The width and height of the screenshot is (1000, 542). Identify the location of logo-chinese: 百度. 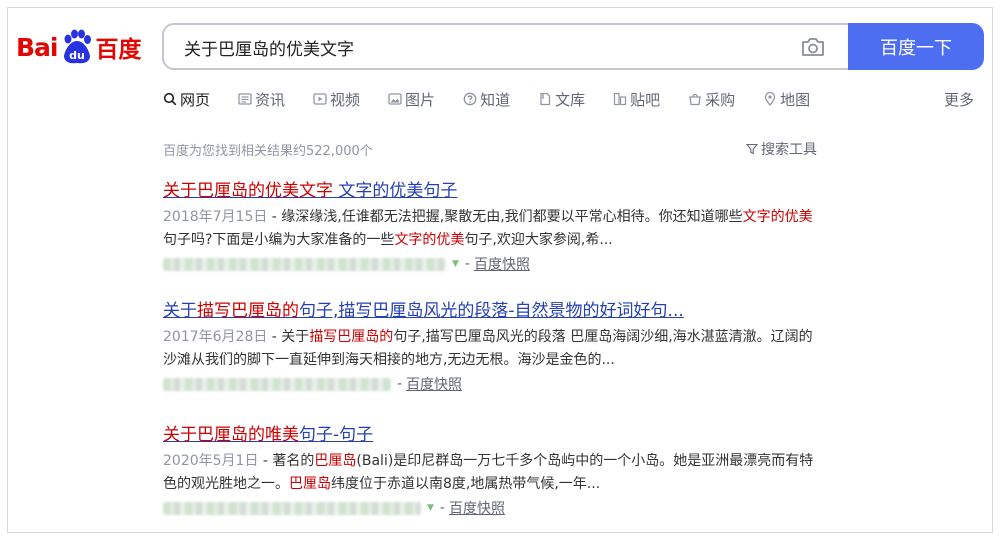
(118, 50).